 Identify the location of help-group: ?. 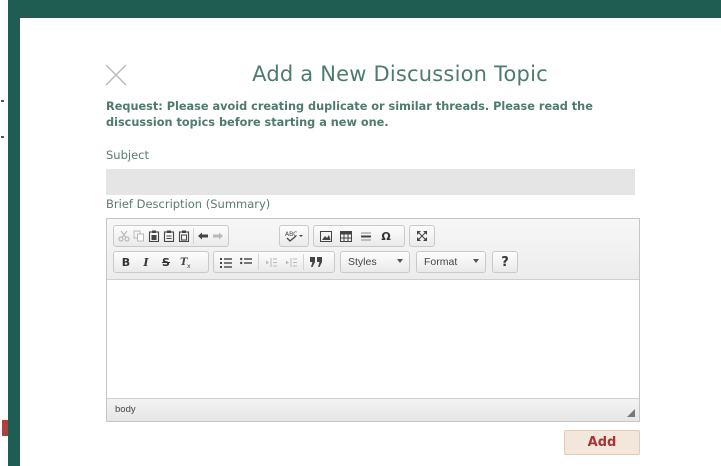
(505, 262).